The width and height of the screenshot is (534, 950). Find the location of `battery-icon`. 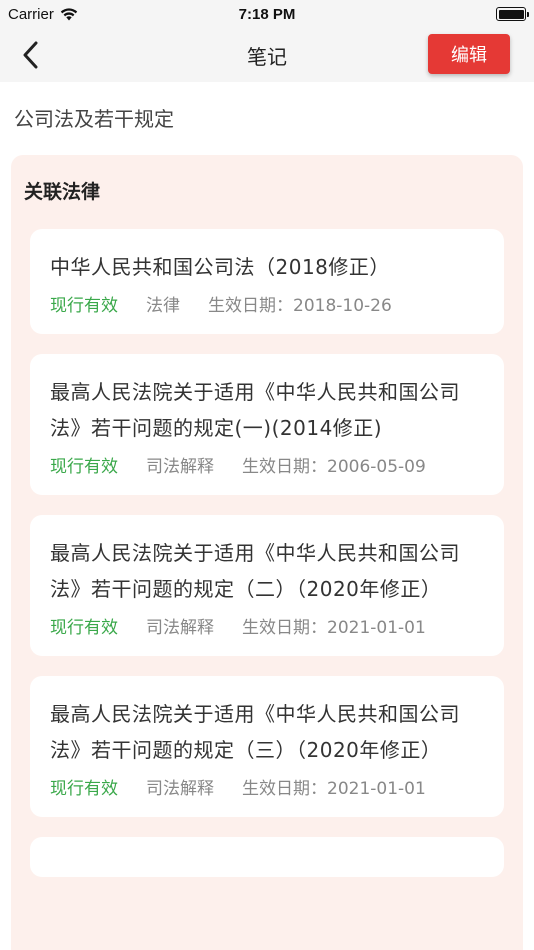

battery-icon is located at coordinates (512, 14).